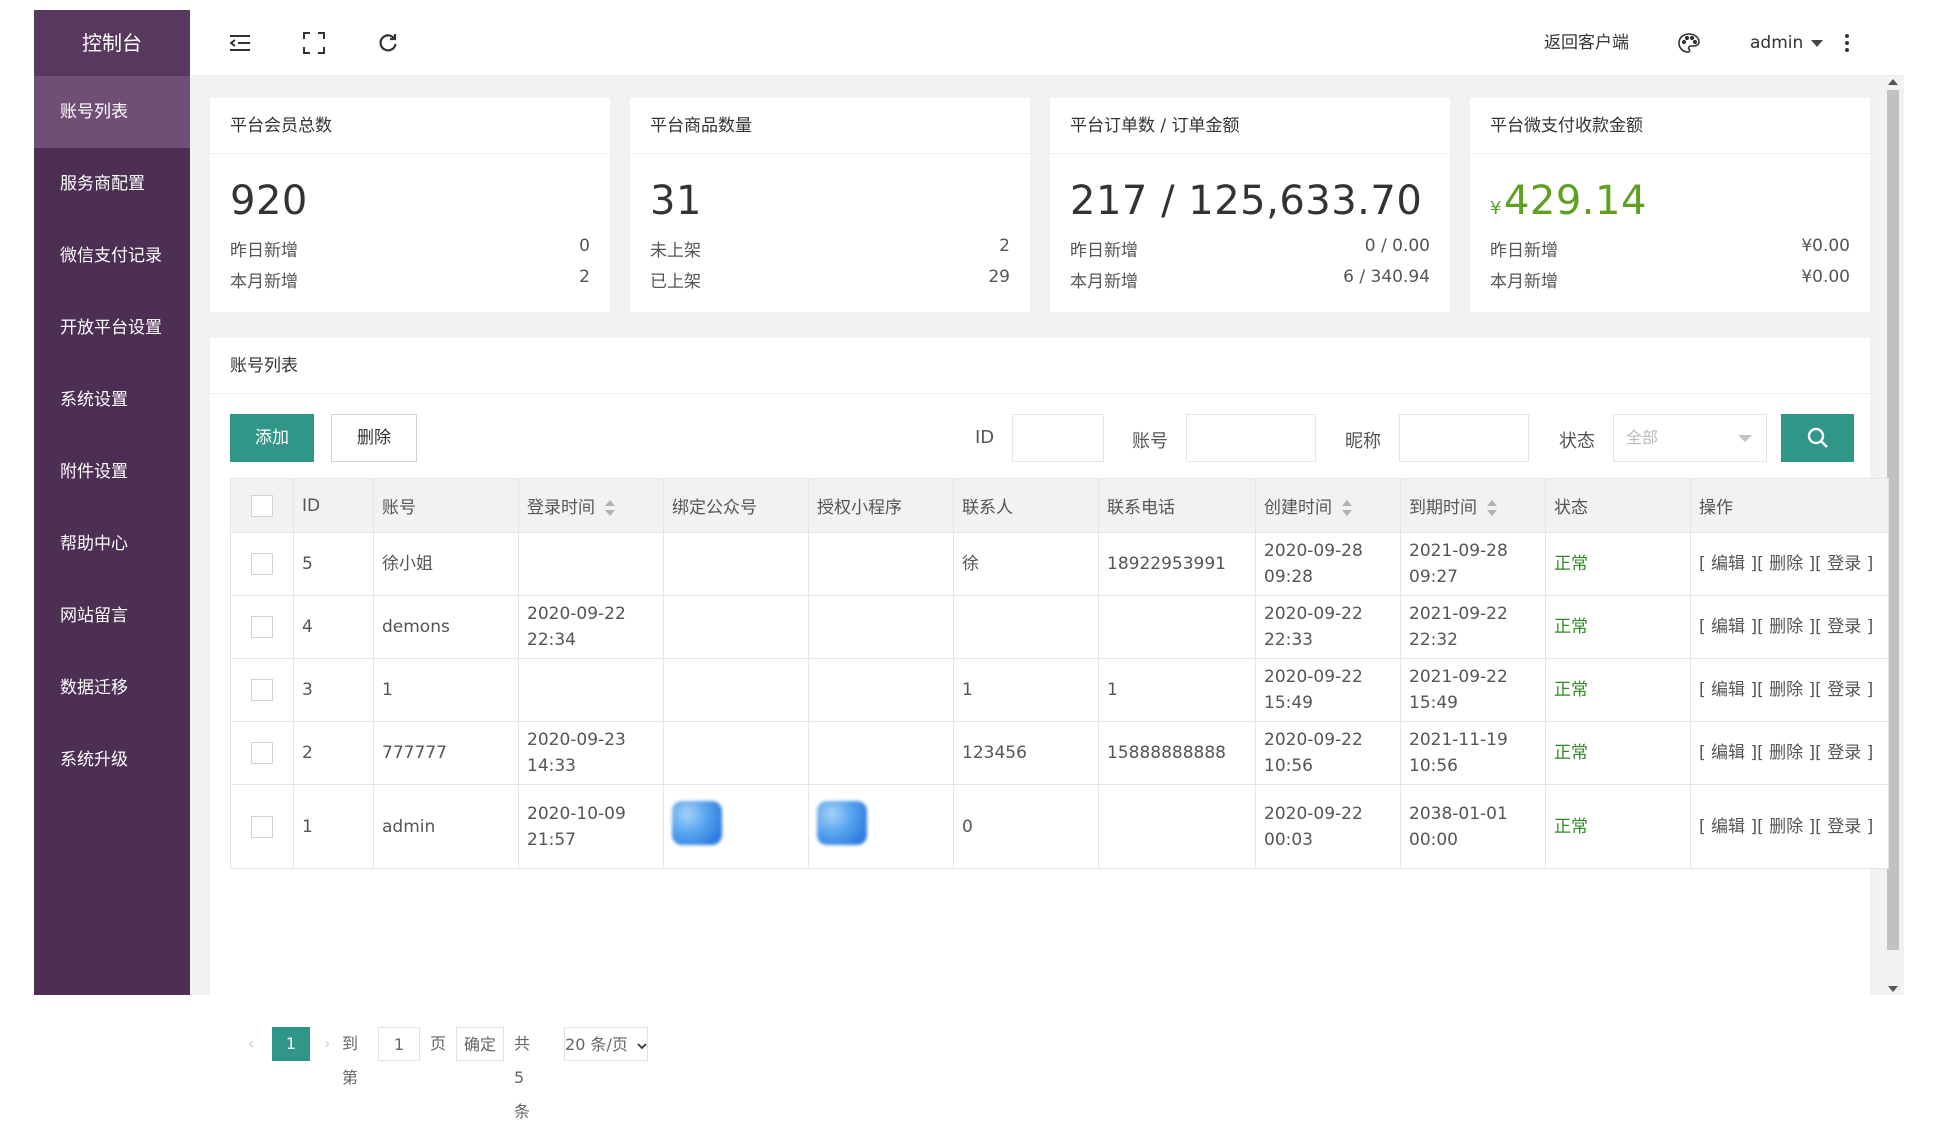 The height and width of the screenshot is (1129, 1938). I want to click on cell-expires: 2038-01-01 00:00, so click(1473, 826).